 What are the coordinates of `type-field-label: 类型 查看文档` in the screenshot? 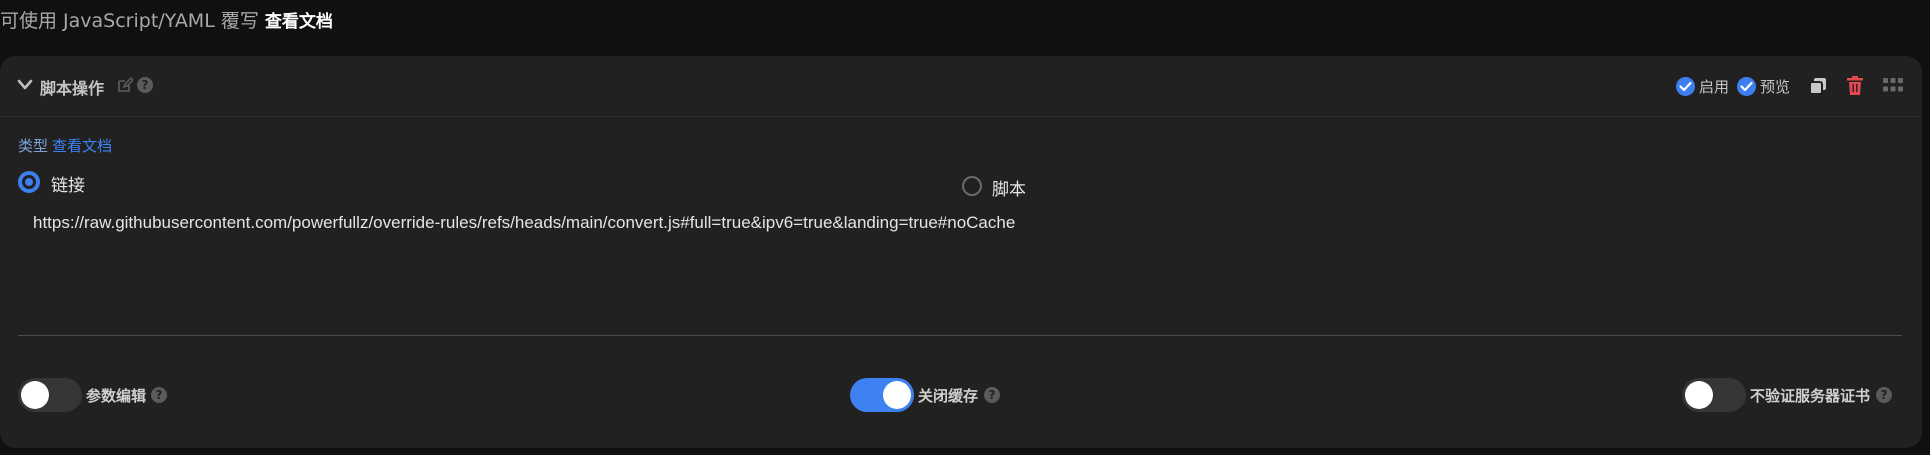 It's located at (65, 145).